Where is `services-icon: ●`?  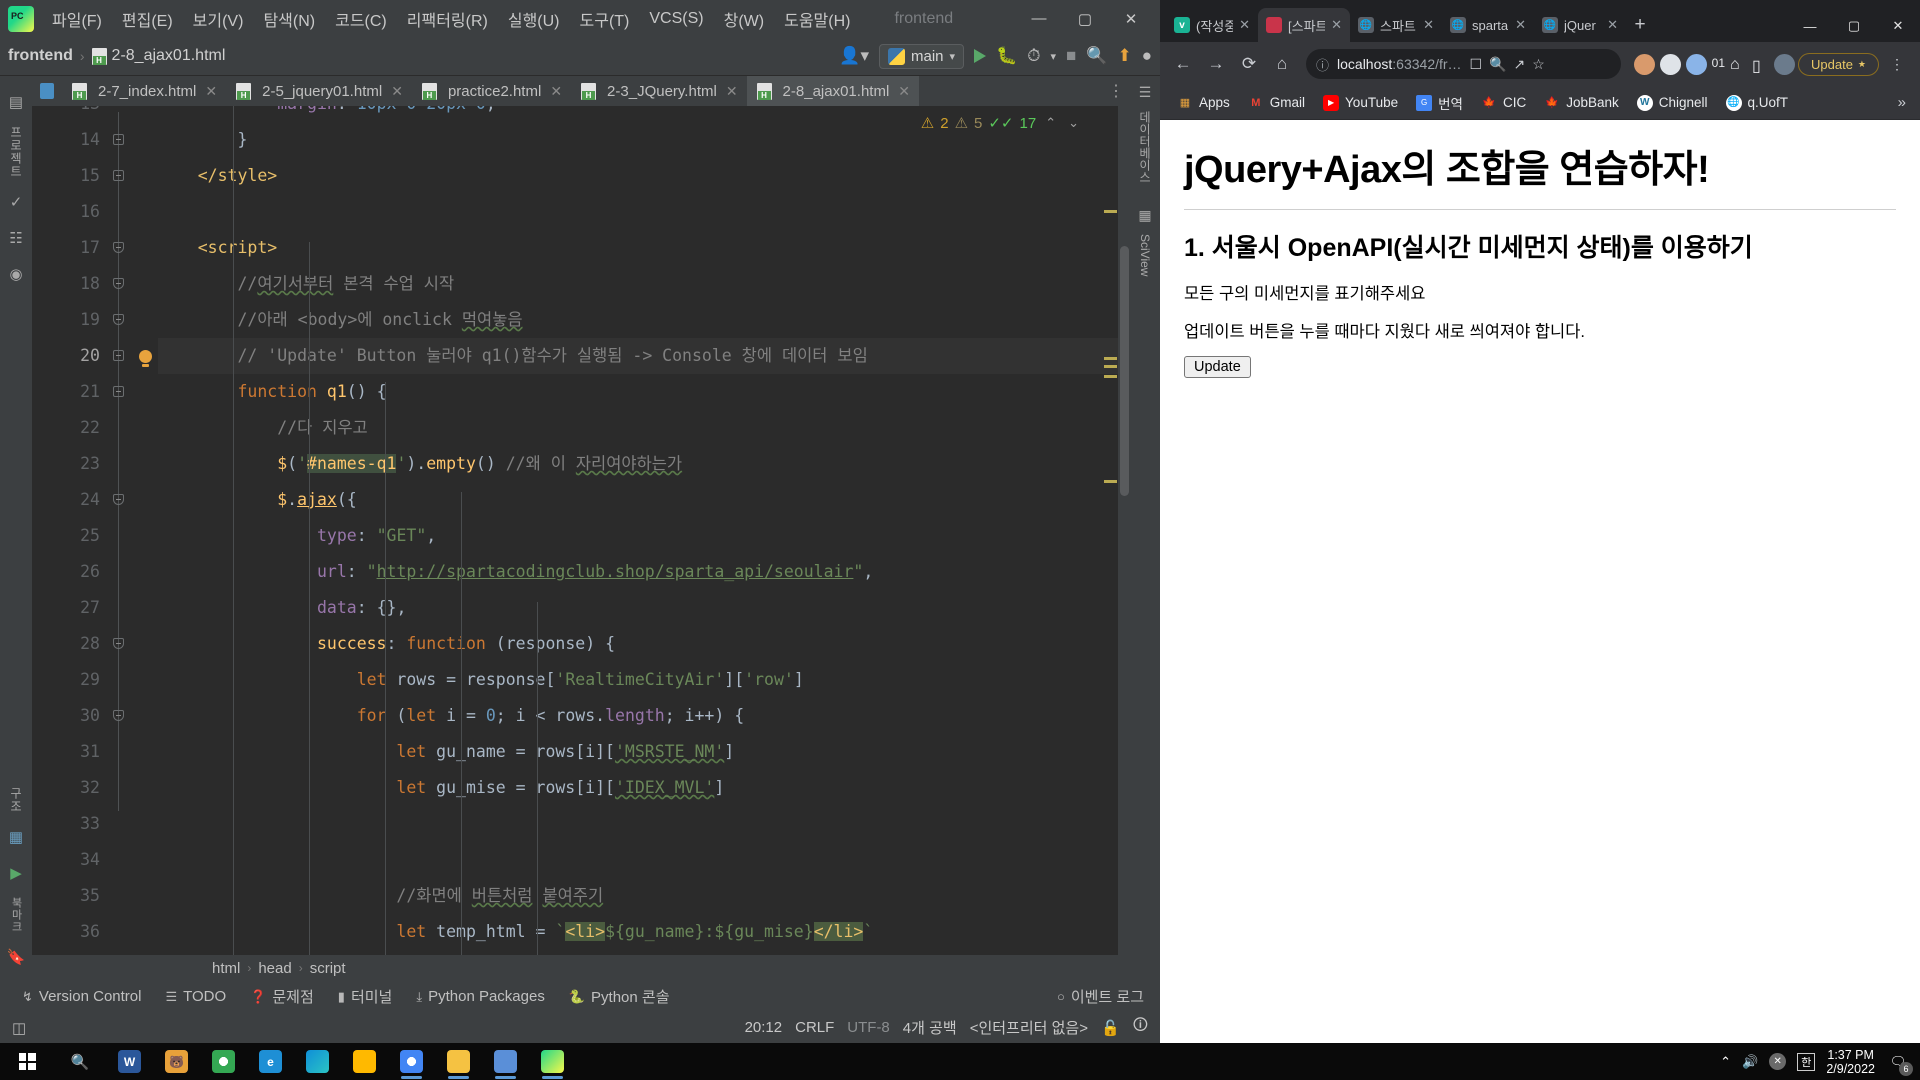 services-icon: ● is located at coordinates (1147, 56).